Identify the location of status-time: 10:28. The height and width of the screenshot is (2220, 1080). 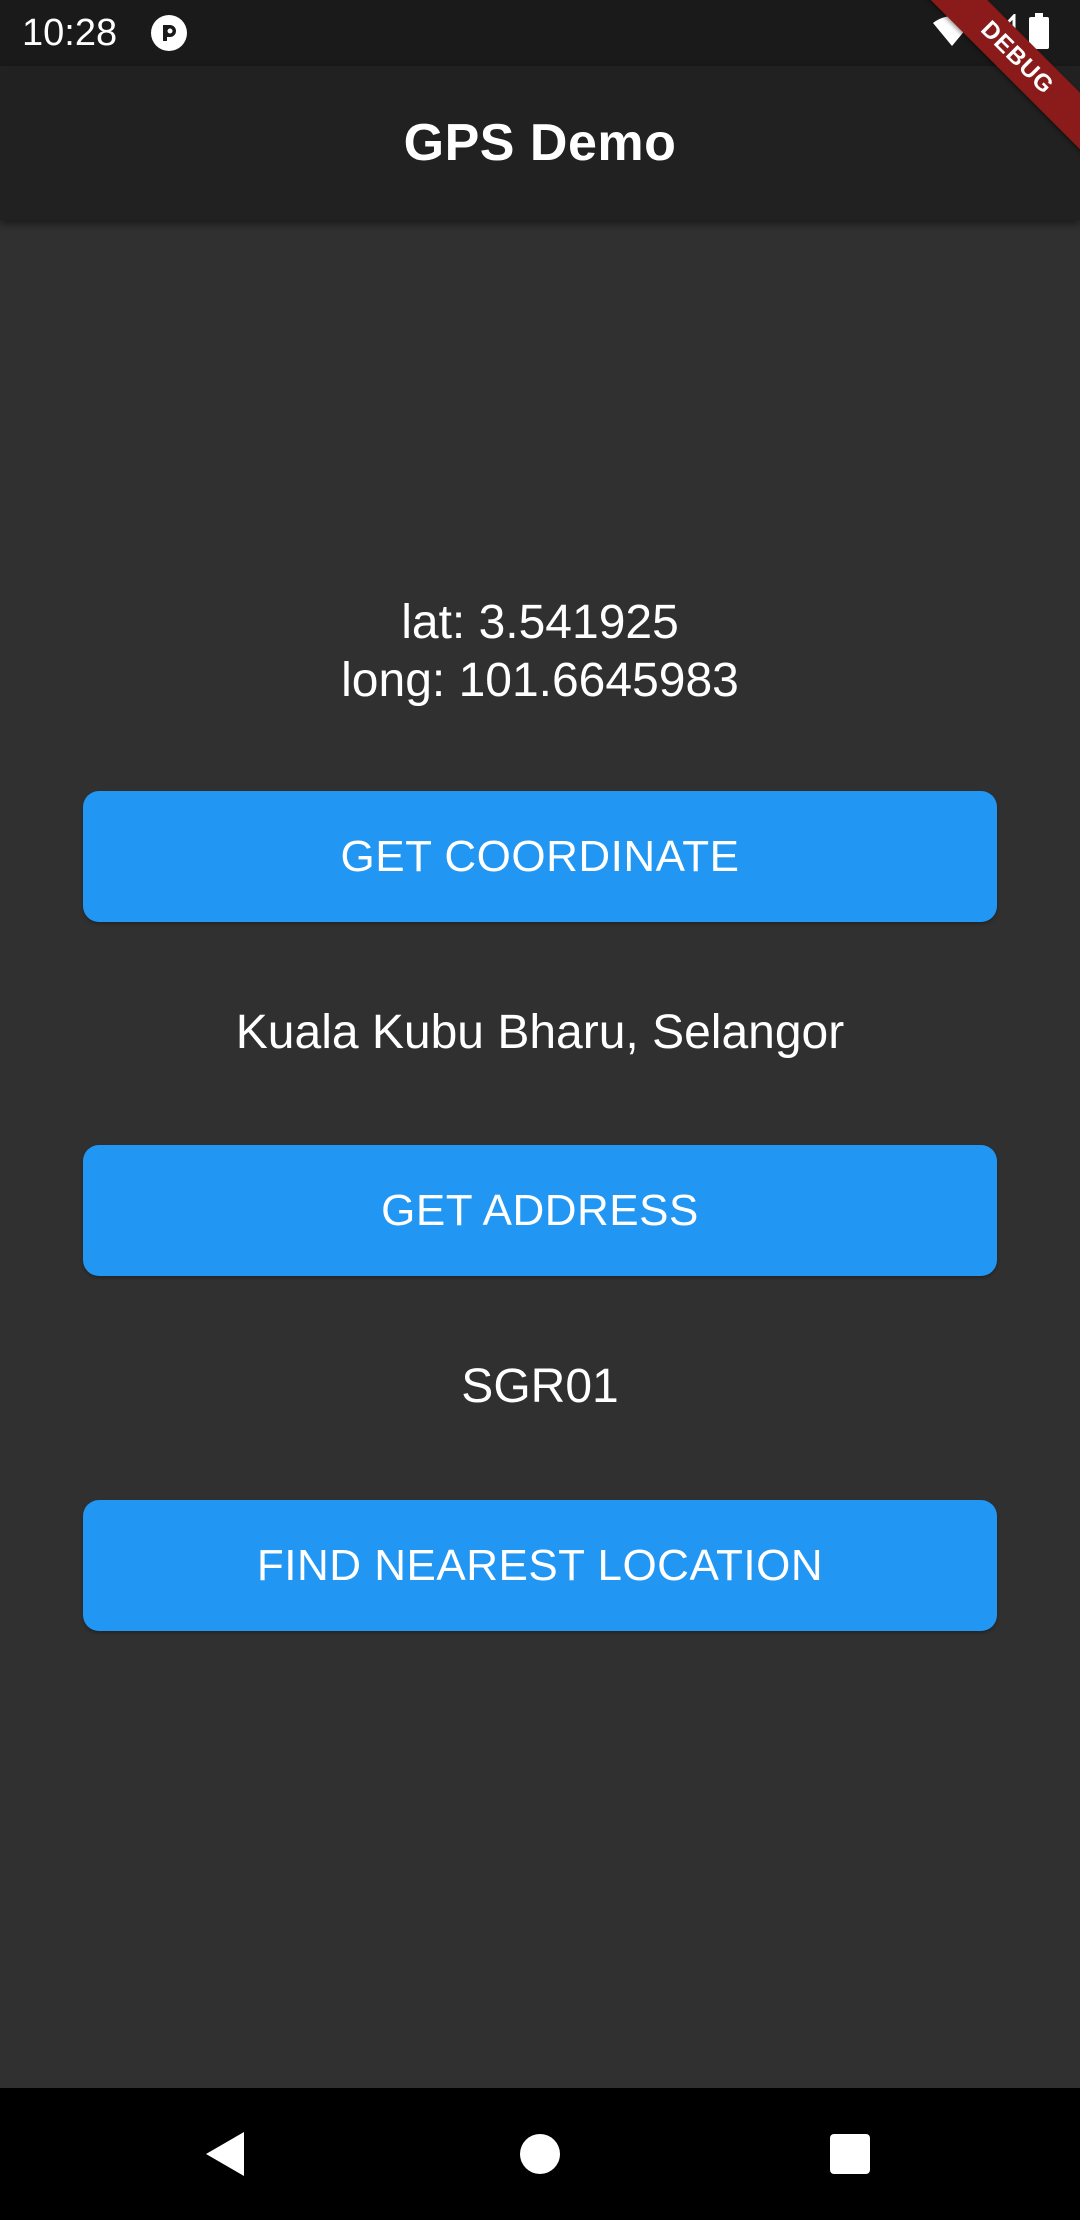
(70, 33).